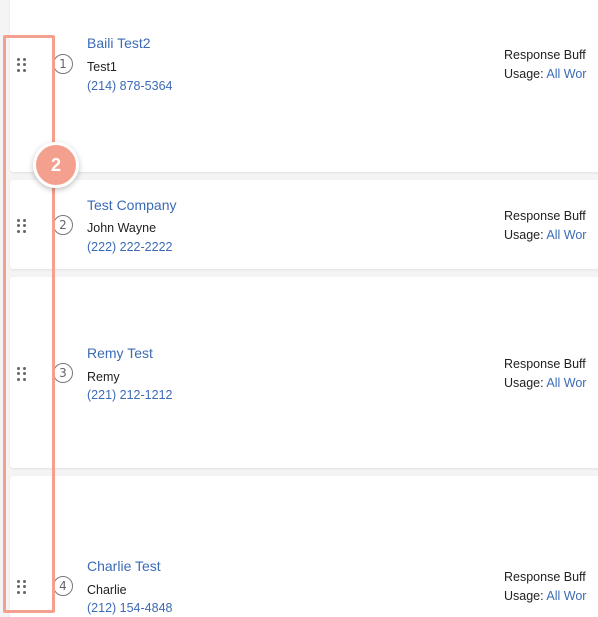  Describe the element at coordinates (129, 608) in the screenshot. I see `phone-link: (212) 154-4848` at that location.